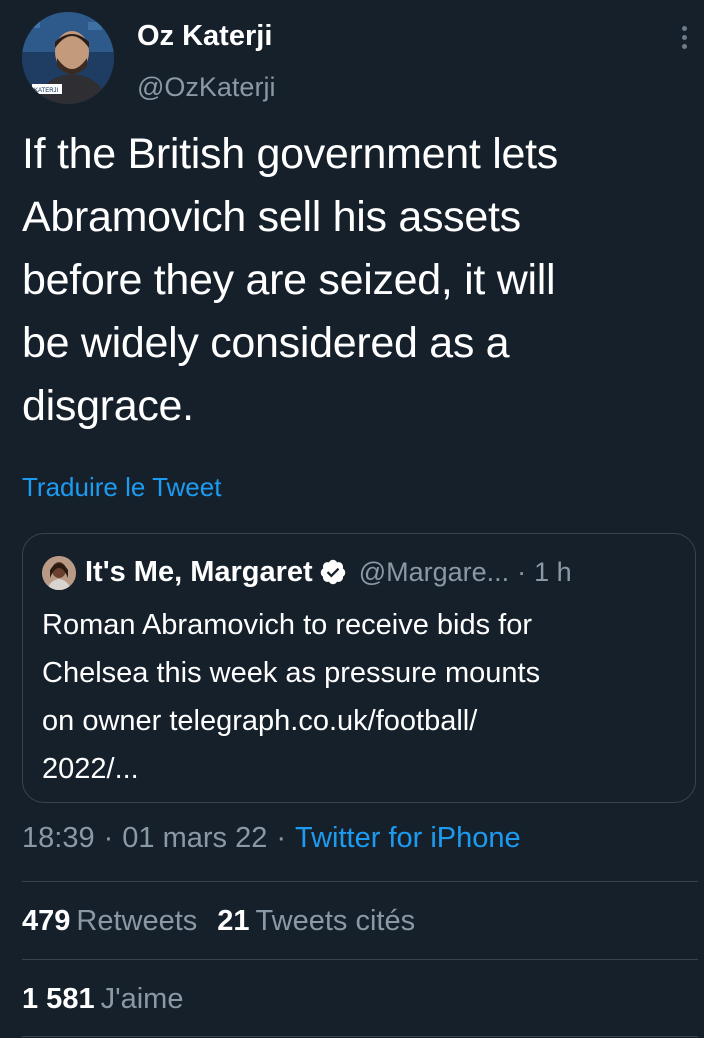  I want to click on verified-badge-icon, so click(332, 572).